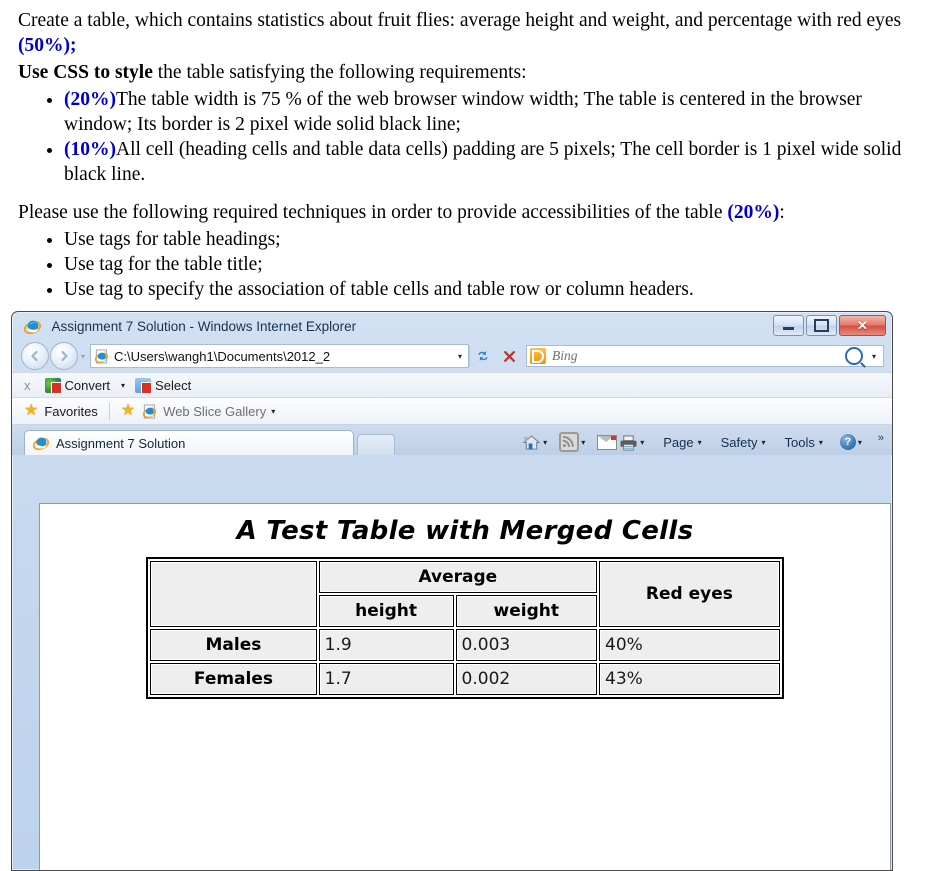 This screenshot has width=935, height=871. I want to click on add-to-favorites-icon: ★, so click(128, 411).